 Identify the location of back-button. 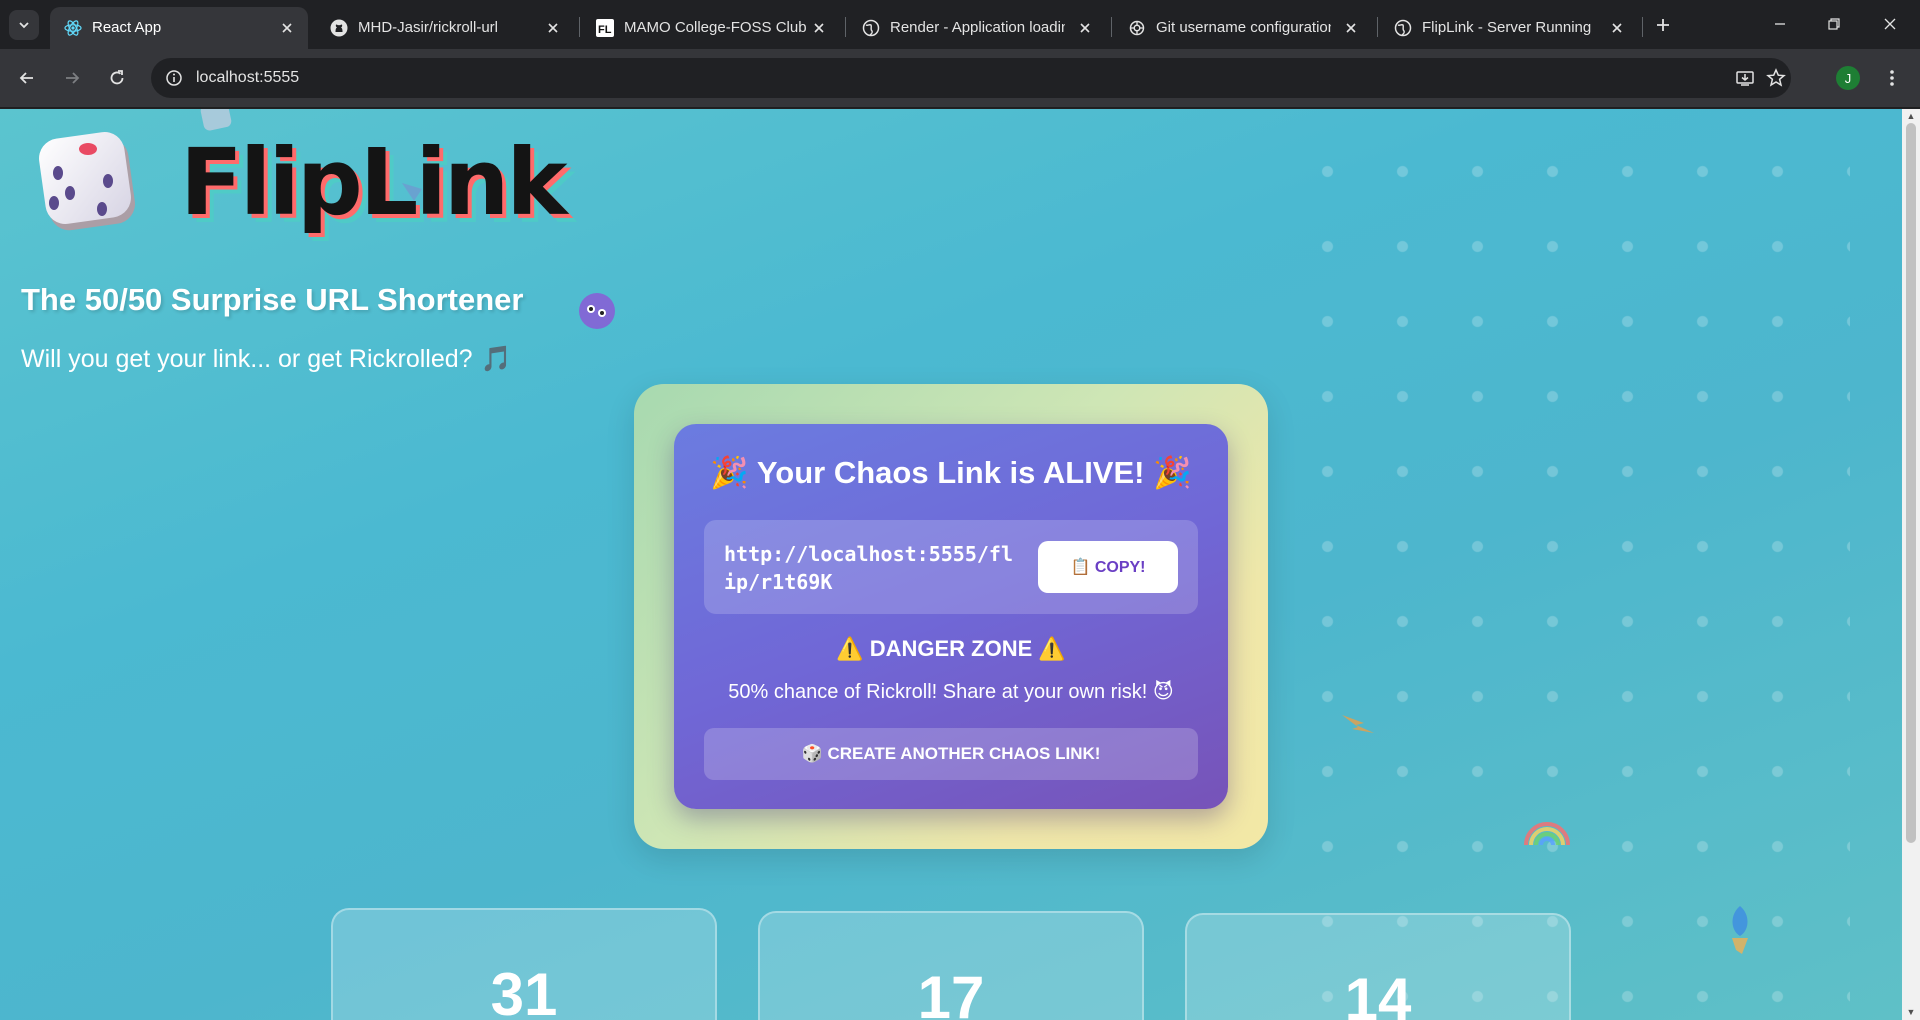
(27, 78).